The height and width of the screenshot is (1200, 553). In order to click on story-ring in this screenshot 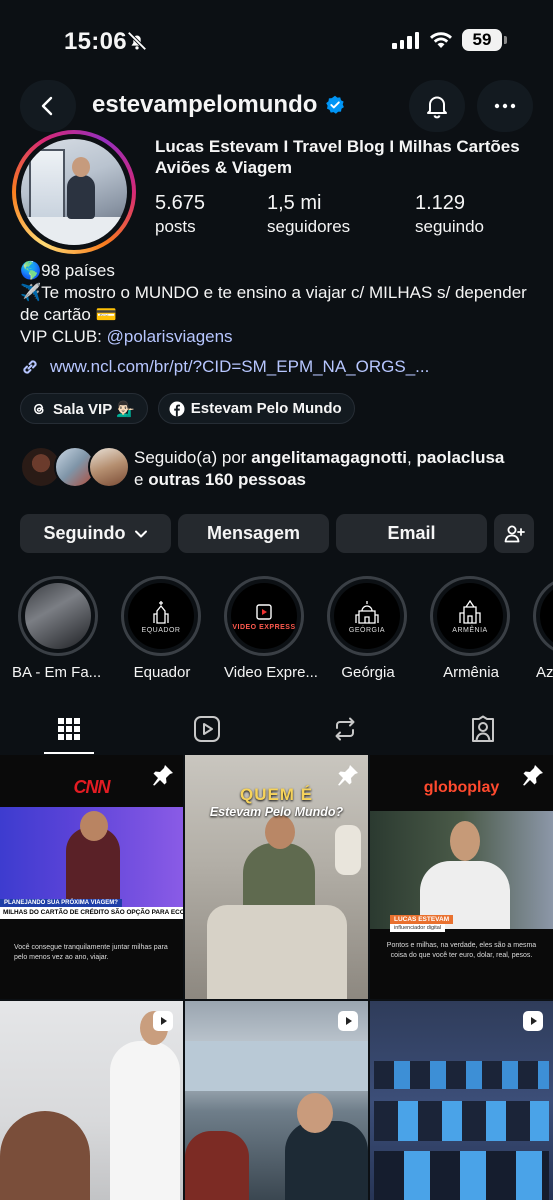, I will do `click(74, 192)`.